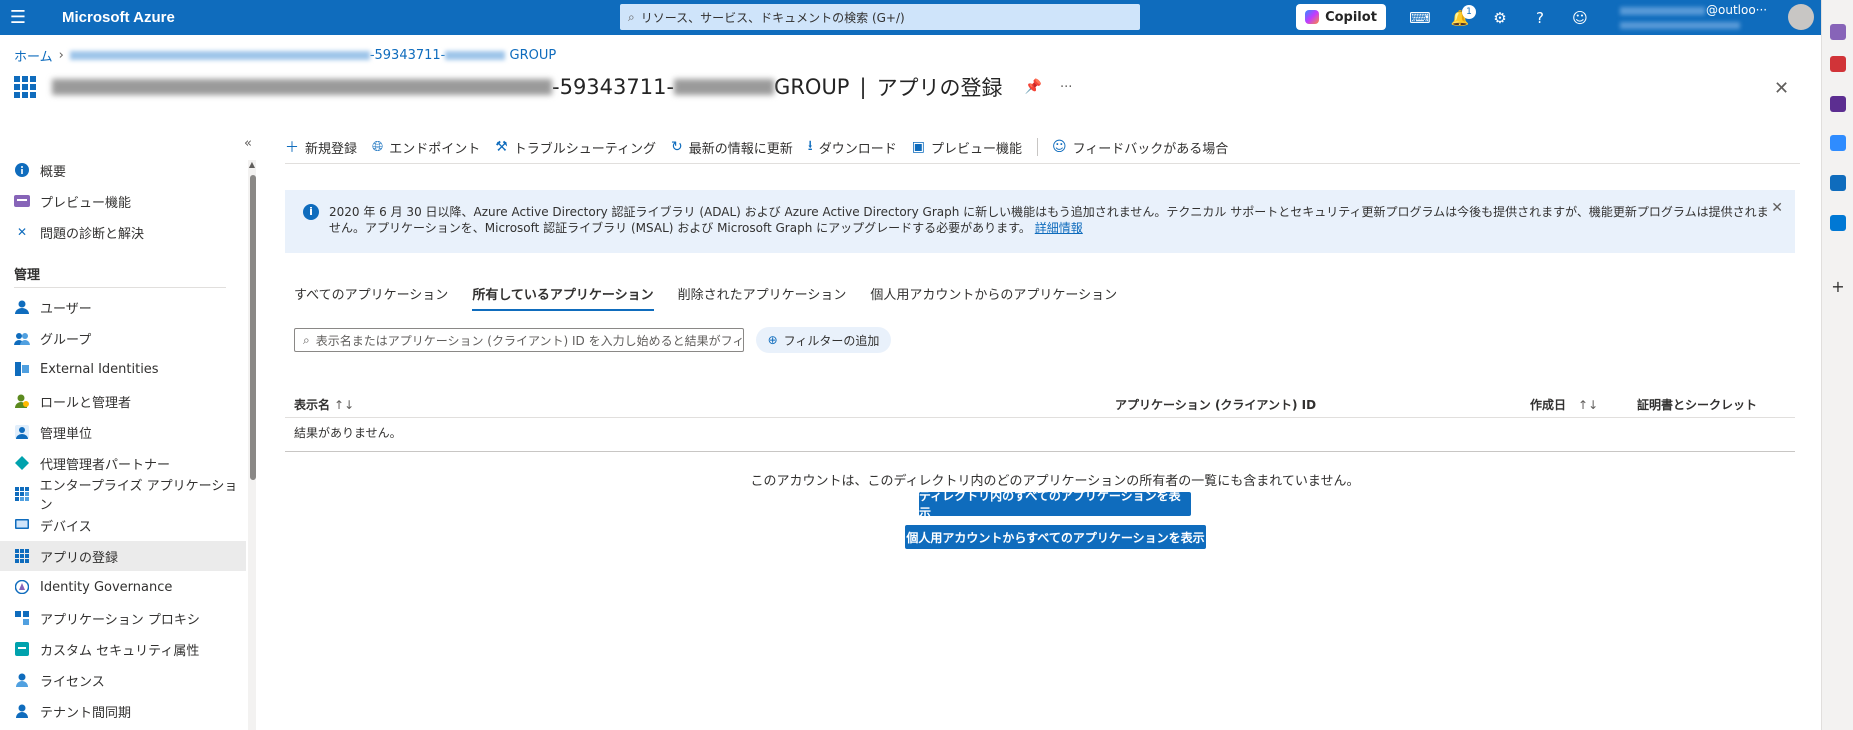 The width and height of the screenshot is (1853, 730). Describe the element at coordinates (1580, 17) in the screenshot. I see `feedback-icon: ☺` at that location.